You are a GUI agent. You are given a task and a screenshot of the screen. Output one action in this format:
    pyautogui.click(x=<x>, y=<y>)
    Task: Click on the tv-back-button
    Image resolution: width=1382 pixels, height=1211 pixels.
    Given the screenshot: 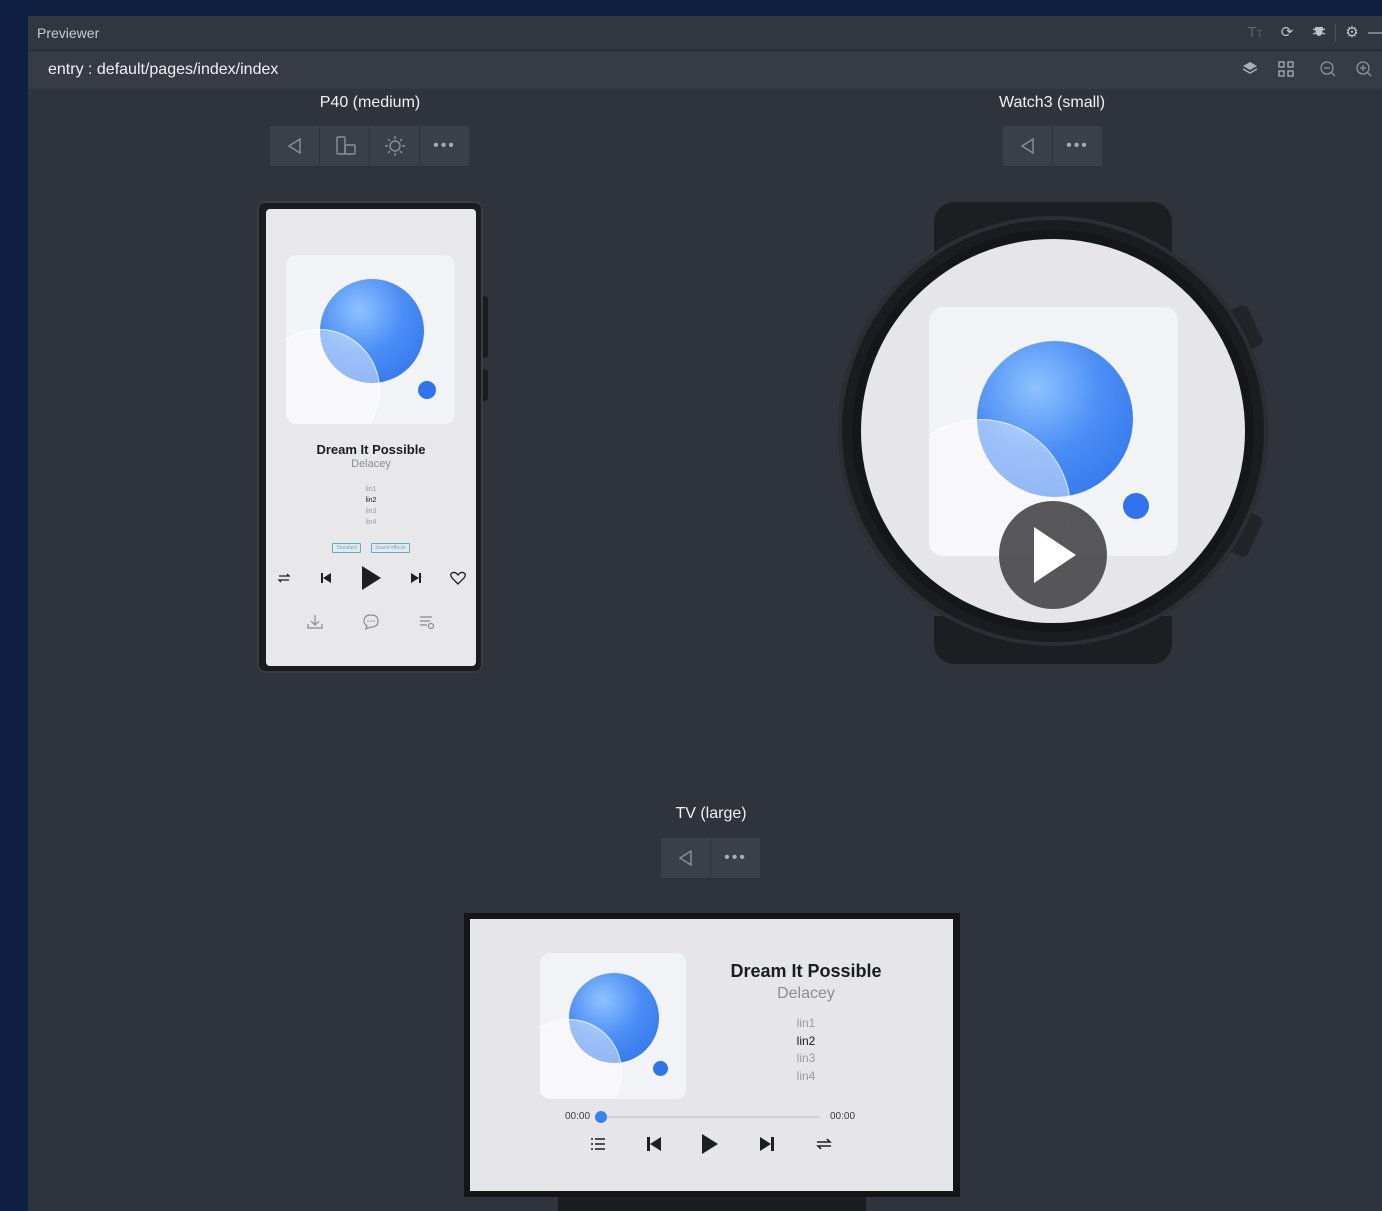 What is the action you would take?
    pyautogui.click(x=686, y=858)
    